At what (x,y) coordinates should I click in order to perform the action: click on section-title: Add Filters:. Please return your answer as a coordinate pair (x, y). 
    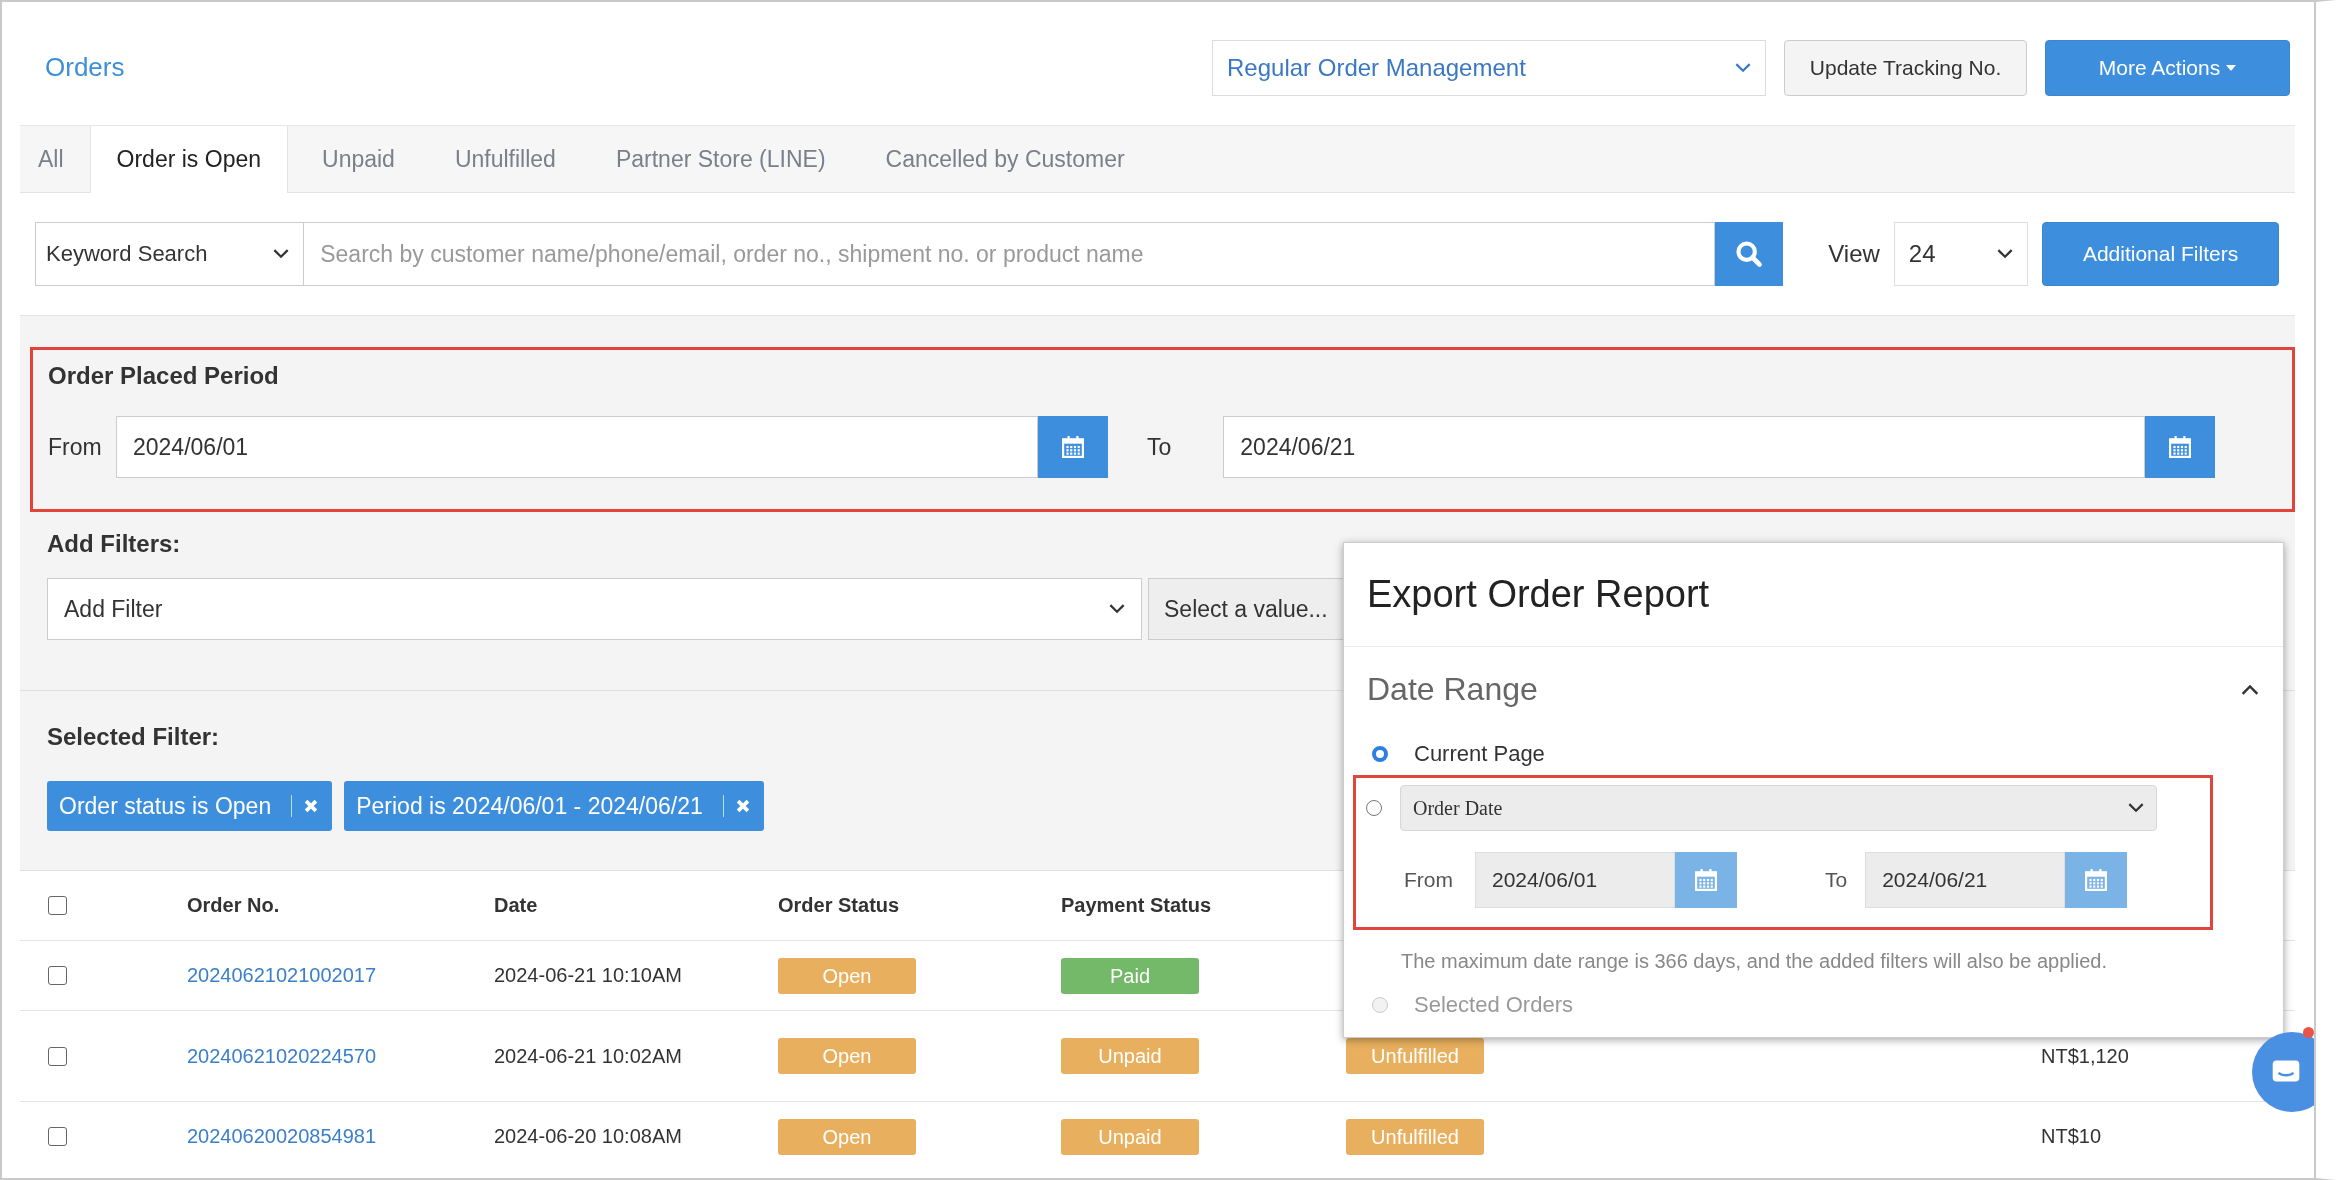
    Looking at the image, I should click on (114, 544).